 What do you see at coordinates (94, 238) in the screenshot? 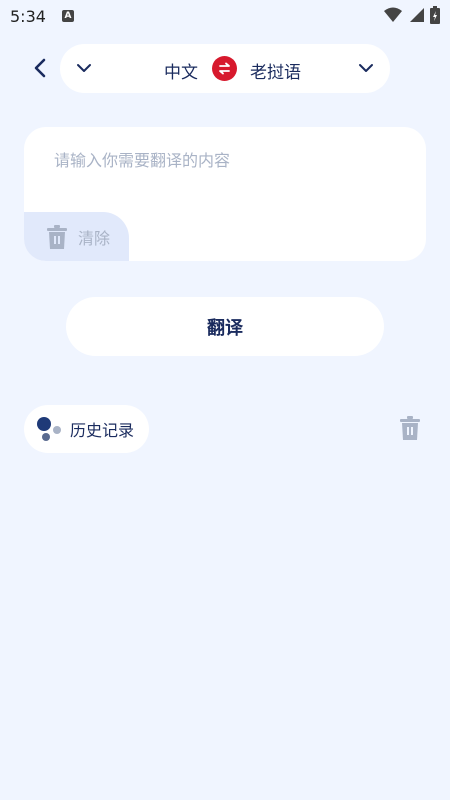
I see `clear-label: 清除` at bounding box center [94, 238].